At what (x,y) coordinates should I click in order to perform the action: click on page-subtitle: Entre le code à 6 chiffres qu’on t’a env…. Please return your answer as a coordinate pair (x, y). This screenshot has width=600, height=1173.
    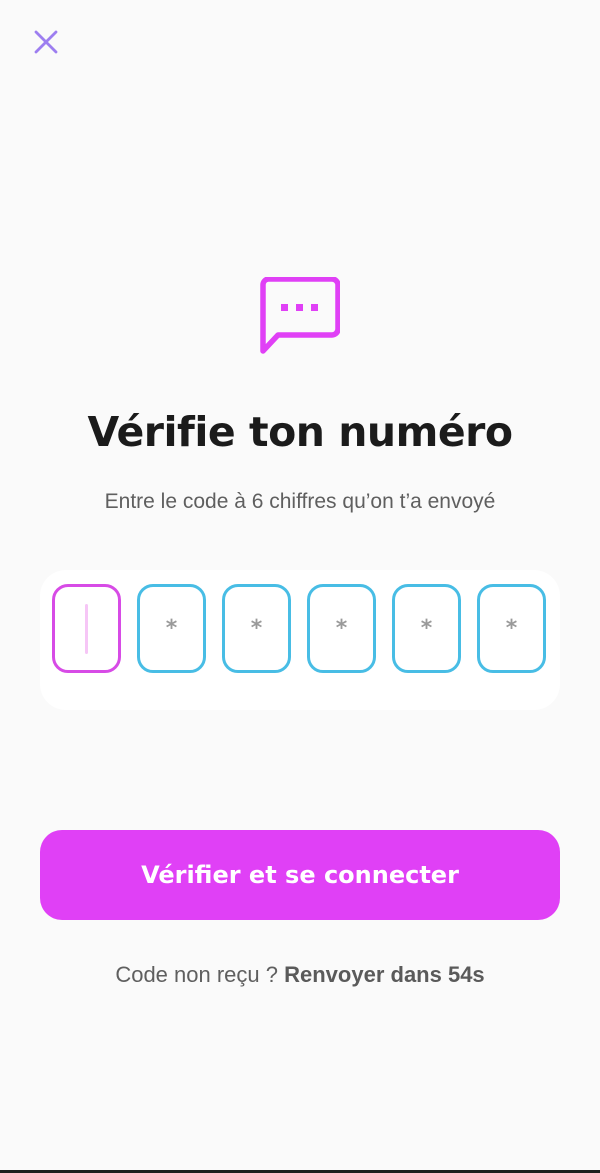
    Looking at the image, I should click on (300, 501).